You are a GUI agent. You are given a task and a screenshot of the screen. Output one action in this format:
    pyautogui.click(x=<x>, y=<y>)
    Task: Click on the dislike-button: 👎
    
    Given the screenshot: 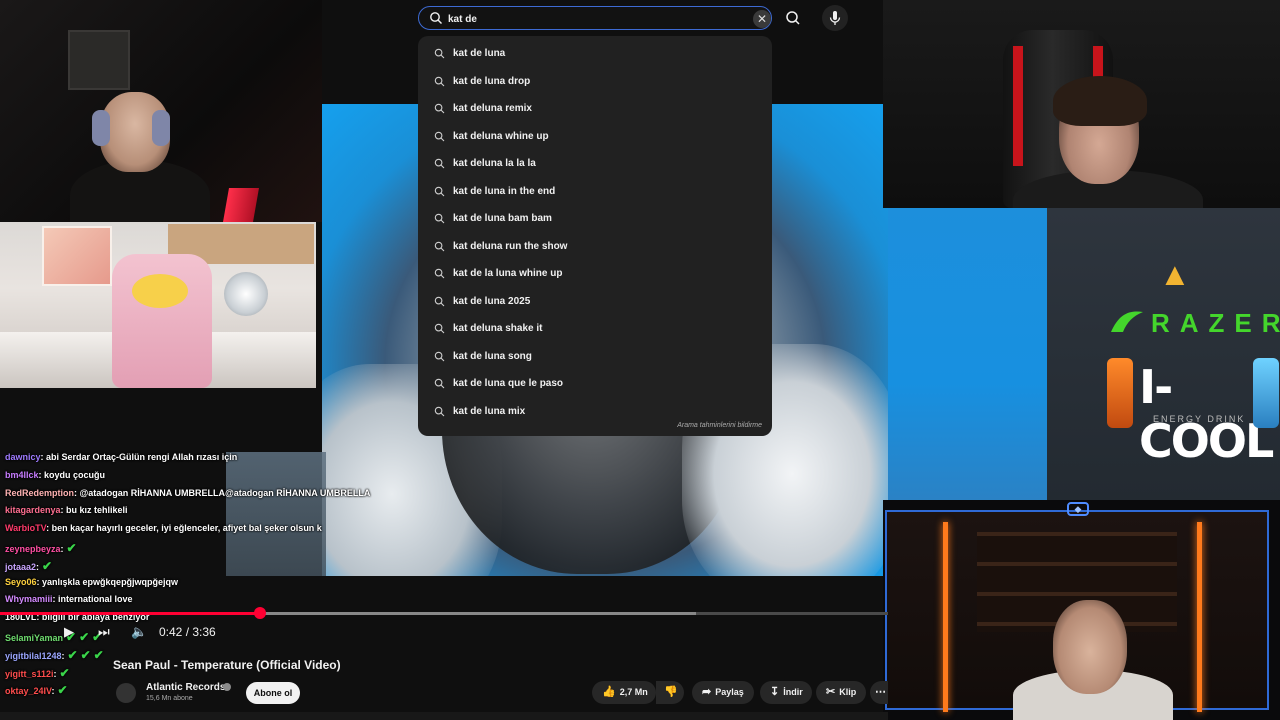 What is the action you would take?
    pyautogui.click(x=670, y=692)
    